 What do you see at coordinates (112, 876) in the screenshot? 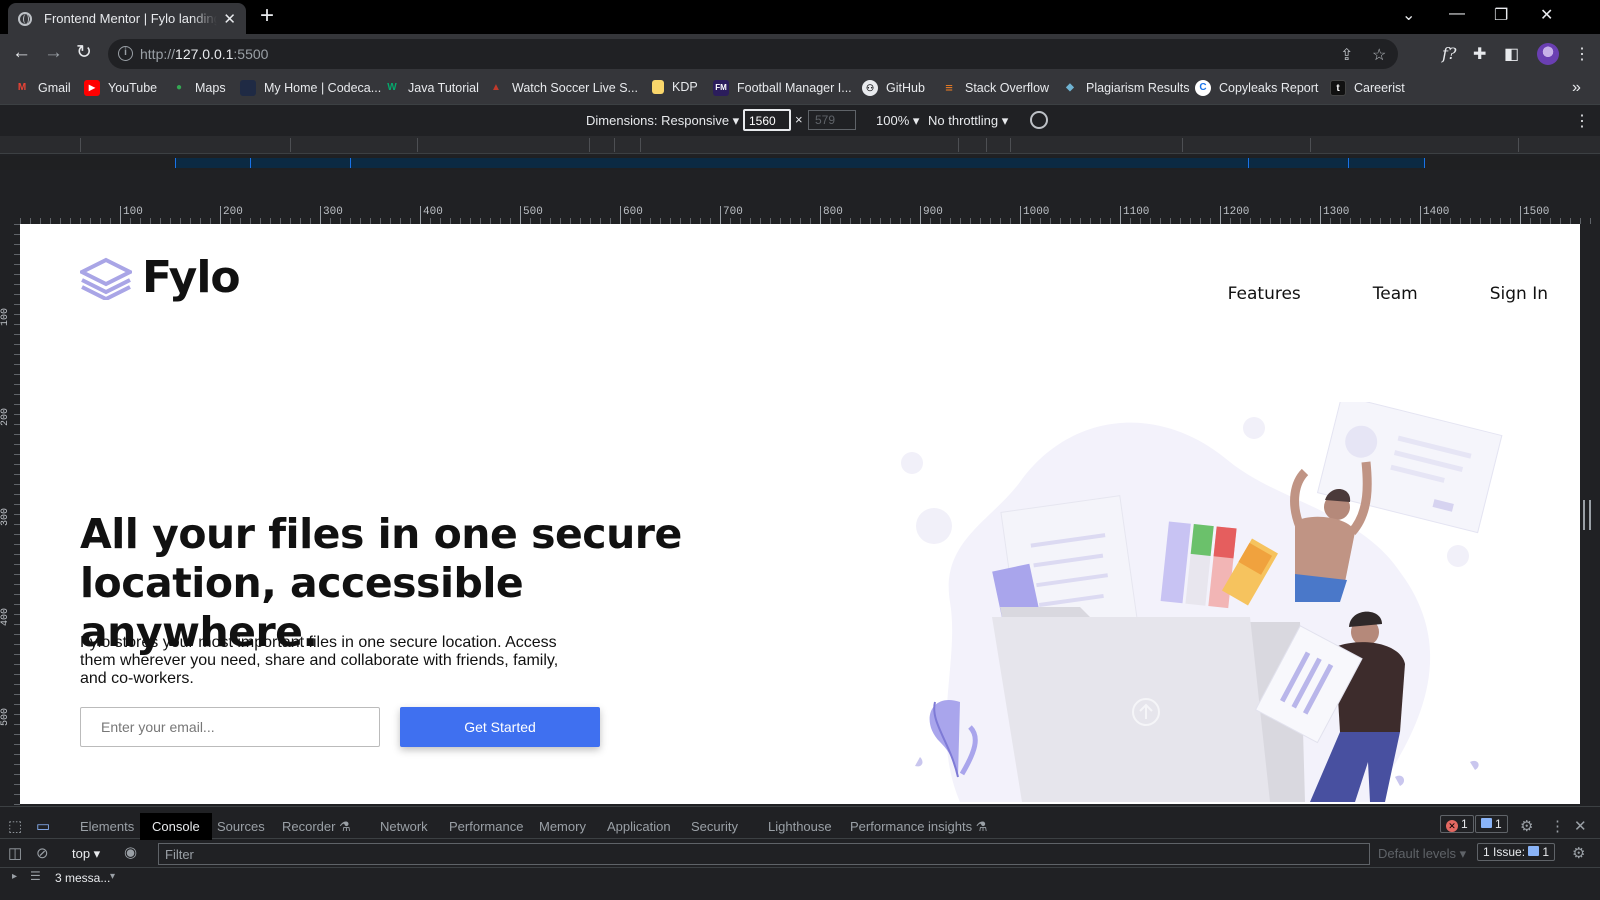
I see `messages-dropdown-icon: ▾` at bounding box center [112, 876].